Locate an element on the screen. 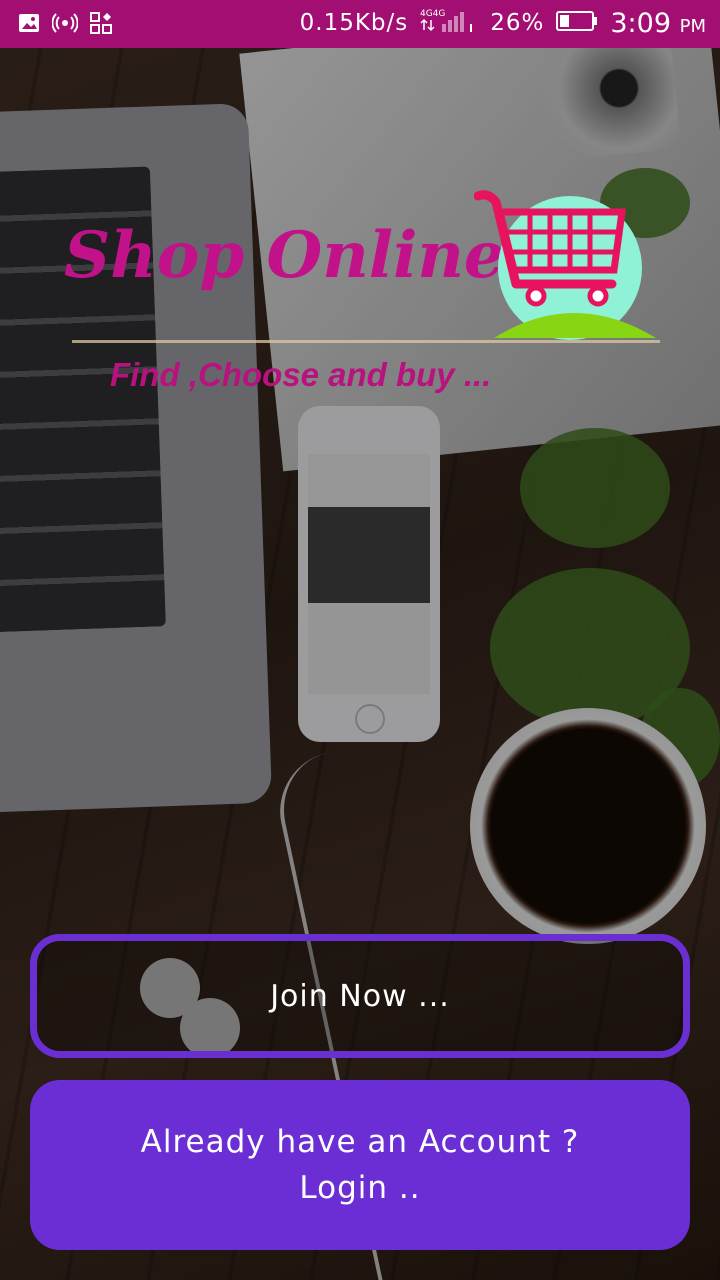 Image resolution: width=720 pixels, height=1280 pixels. image-icon is located at coordinates (29, 25).